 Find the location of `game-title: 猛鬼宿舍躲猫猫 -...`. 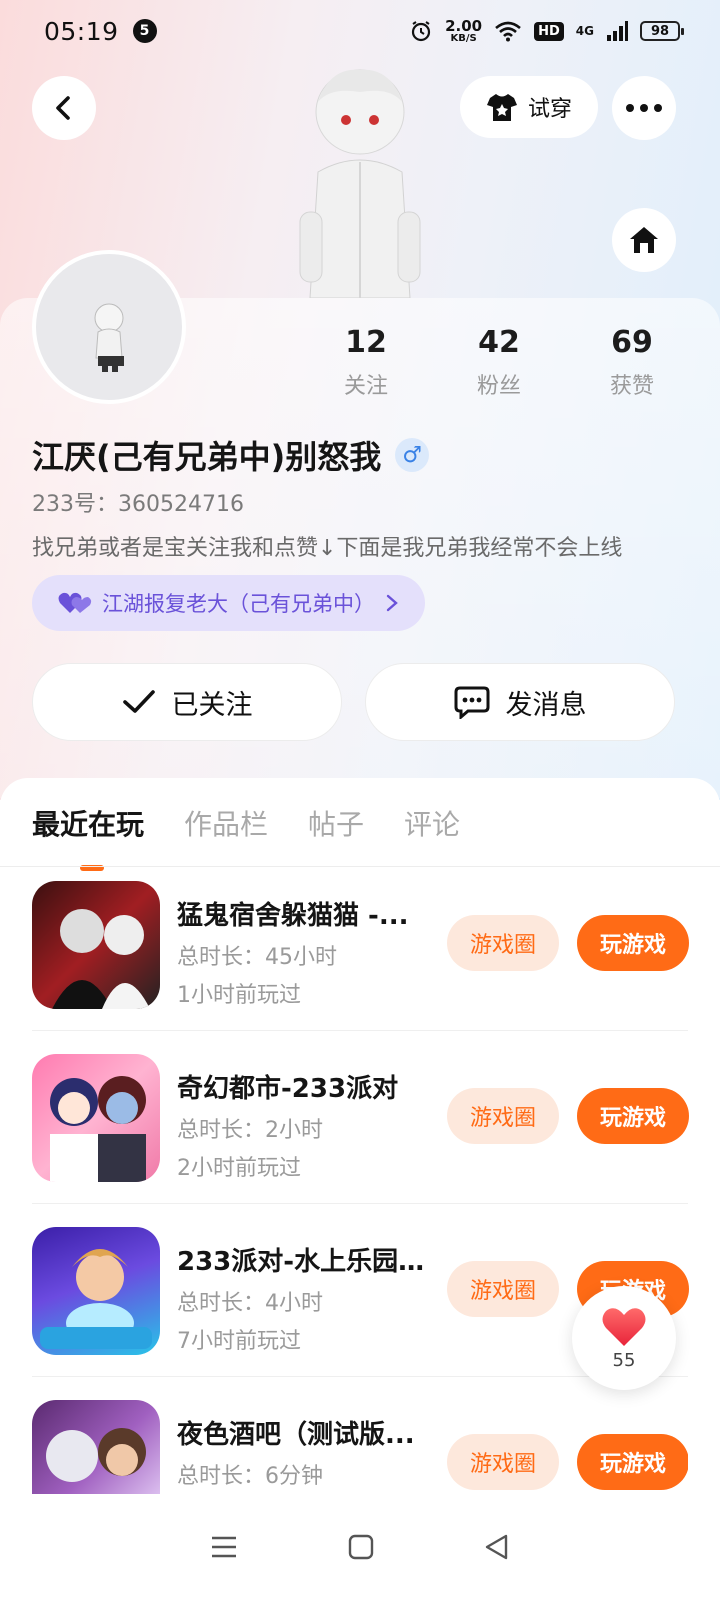

game-title: 猛鬼宿舍躲猫猫 -... is located at coordinates (293, 916).